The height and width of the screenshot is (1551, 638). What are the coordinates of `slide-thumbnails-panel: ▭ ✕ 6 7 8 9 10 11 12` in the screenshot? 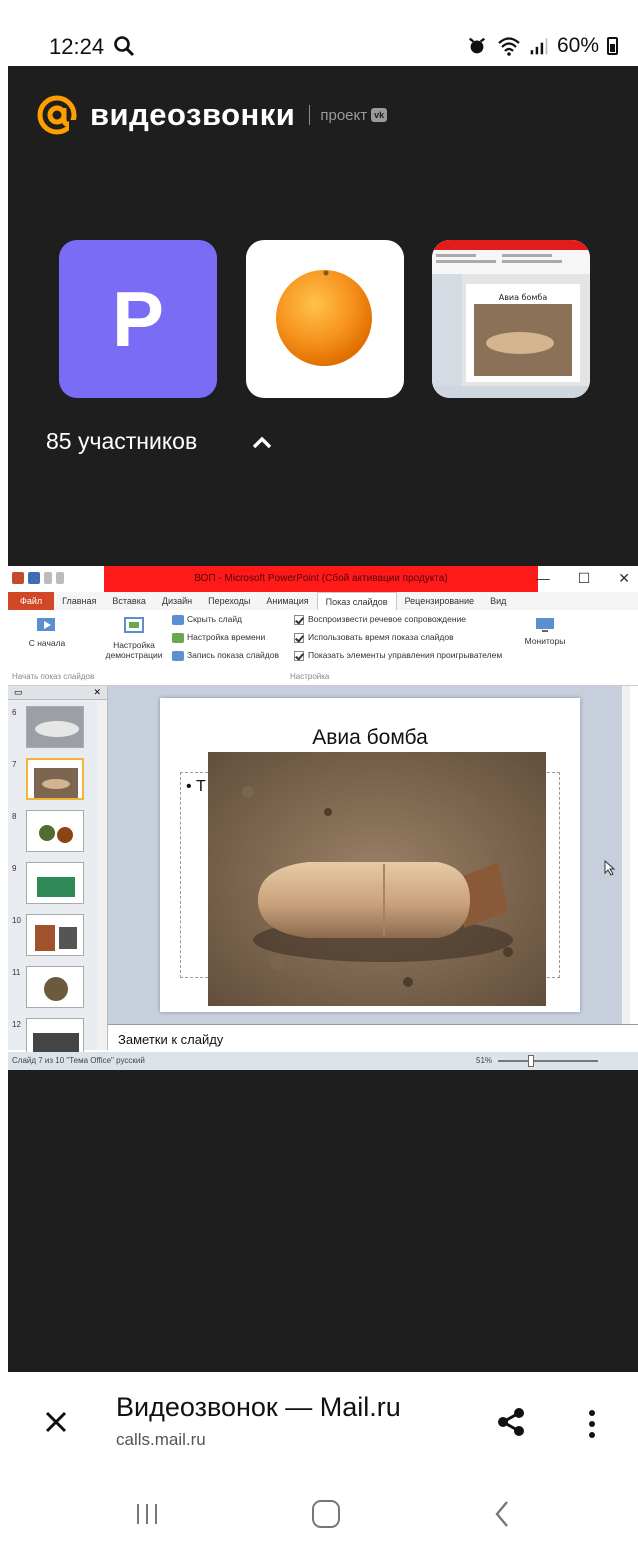 It's located at (58, 873).